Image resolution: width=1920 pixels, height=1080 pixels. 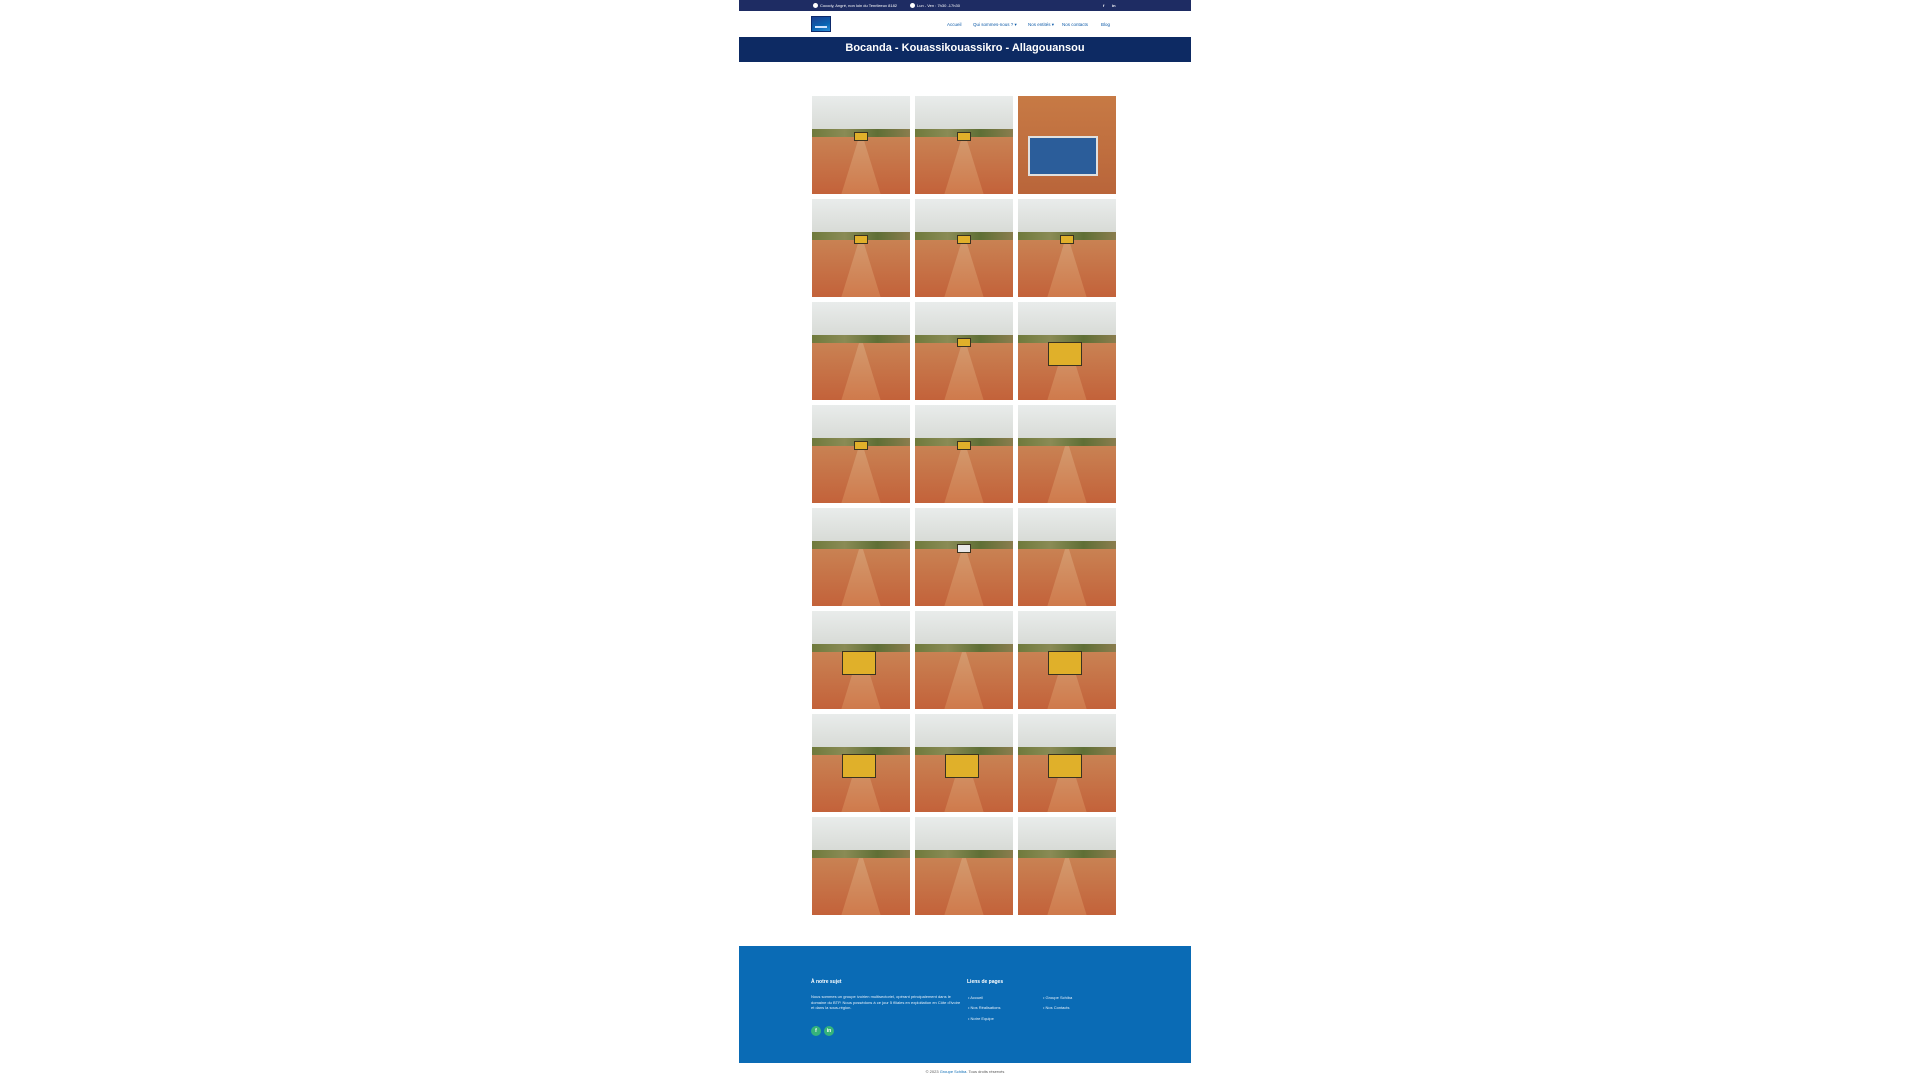 I want to click on location-icon, so click(x=815, y=5).